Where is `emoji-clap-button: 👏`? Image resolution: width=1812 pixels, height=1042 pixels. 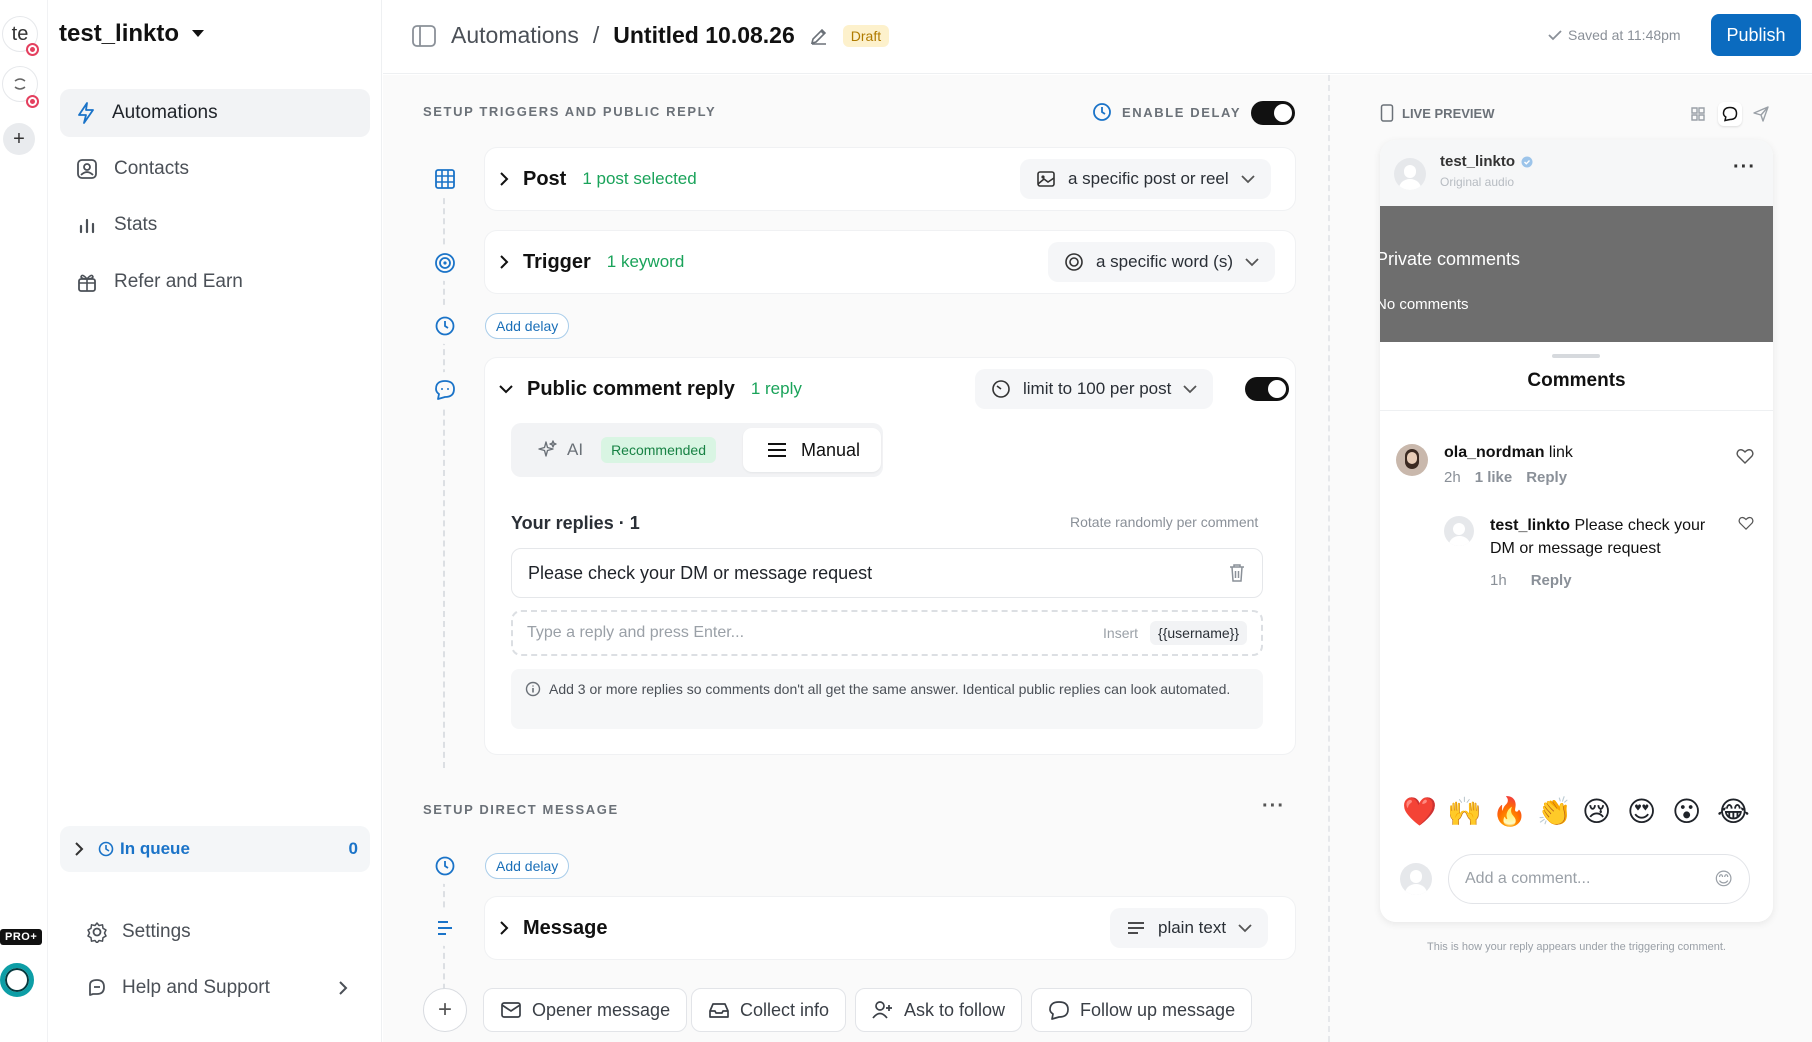
emoji-clap-button: 👏 is located at coordinates (1554, 811).